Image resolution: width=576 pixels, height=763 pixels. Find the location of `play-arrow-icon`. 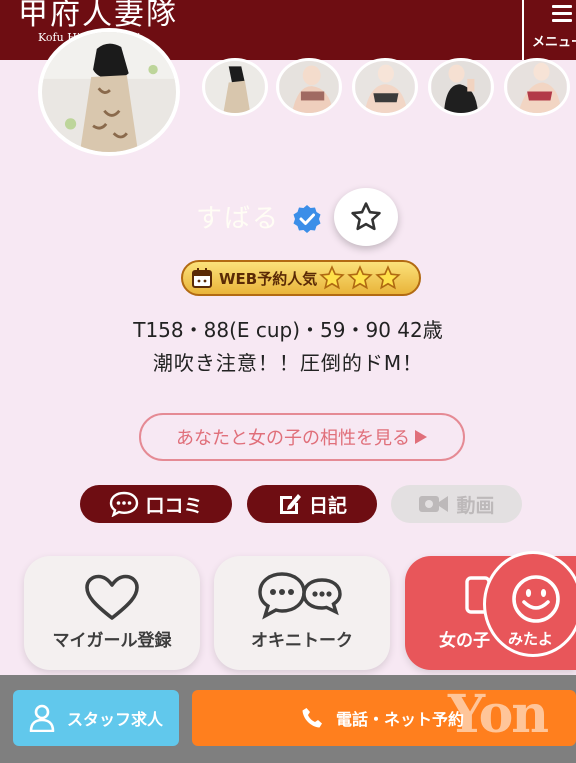

play-arrow-icon is located at coordinates (421, 437).